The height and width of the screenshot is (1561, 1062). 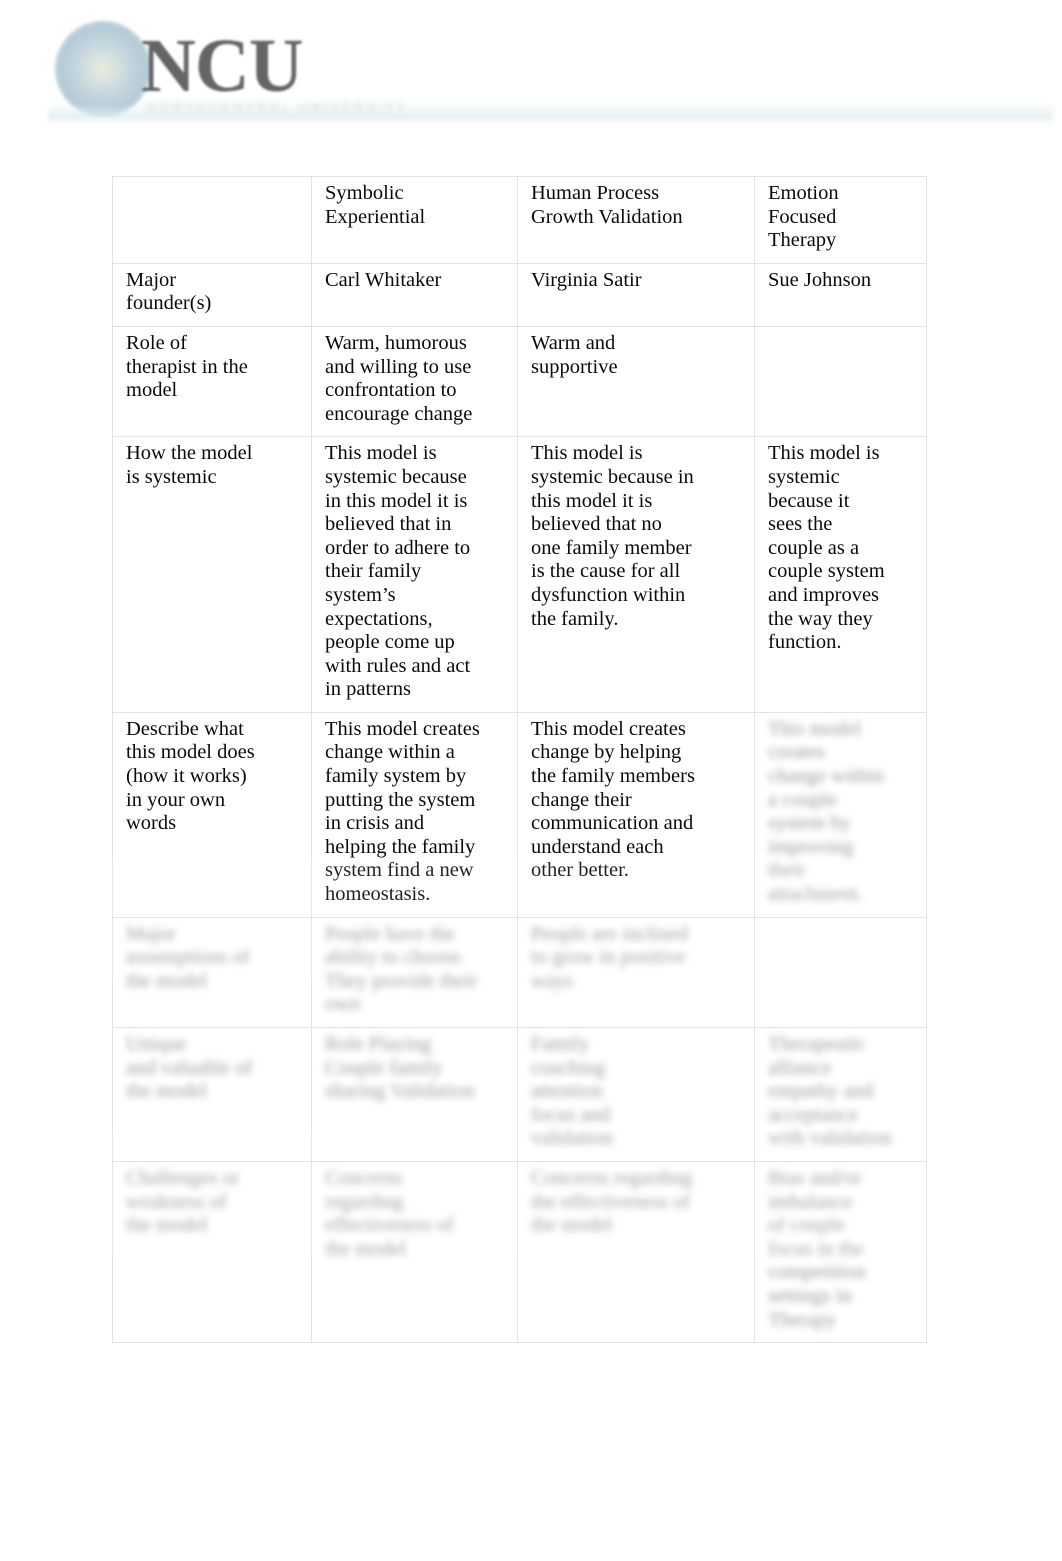 I want to click on cell-label-major-founders: Major founder(s), so click(x=212, y=294).